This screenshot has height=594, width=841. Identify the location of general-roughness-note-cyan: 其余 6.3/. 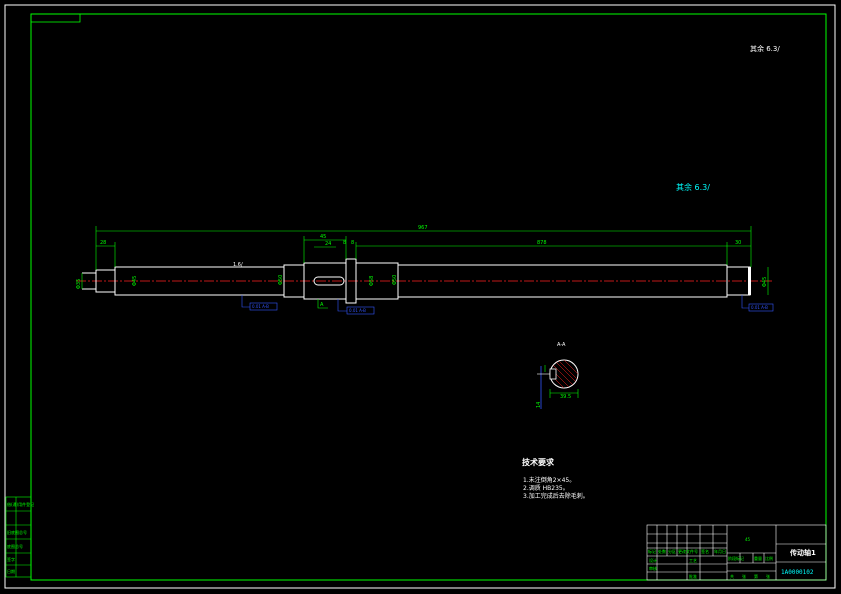
(693, 187).